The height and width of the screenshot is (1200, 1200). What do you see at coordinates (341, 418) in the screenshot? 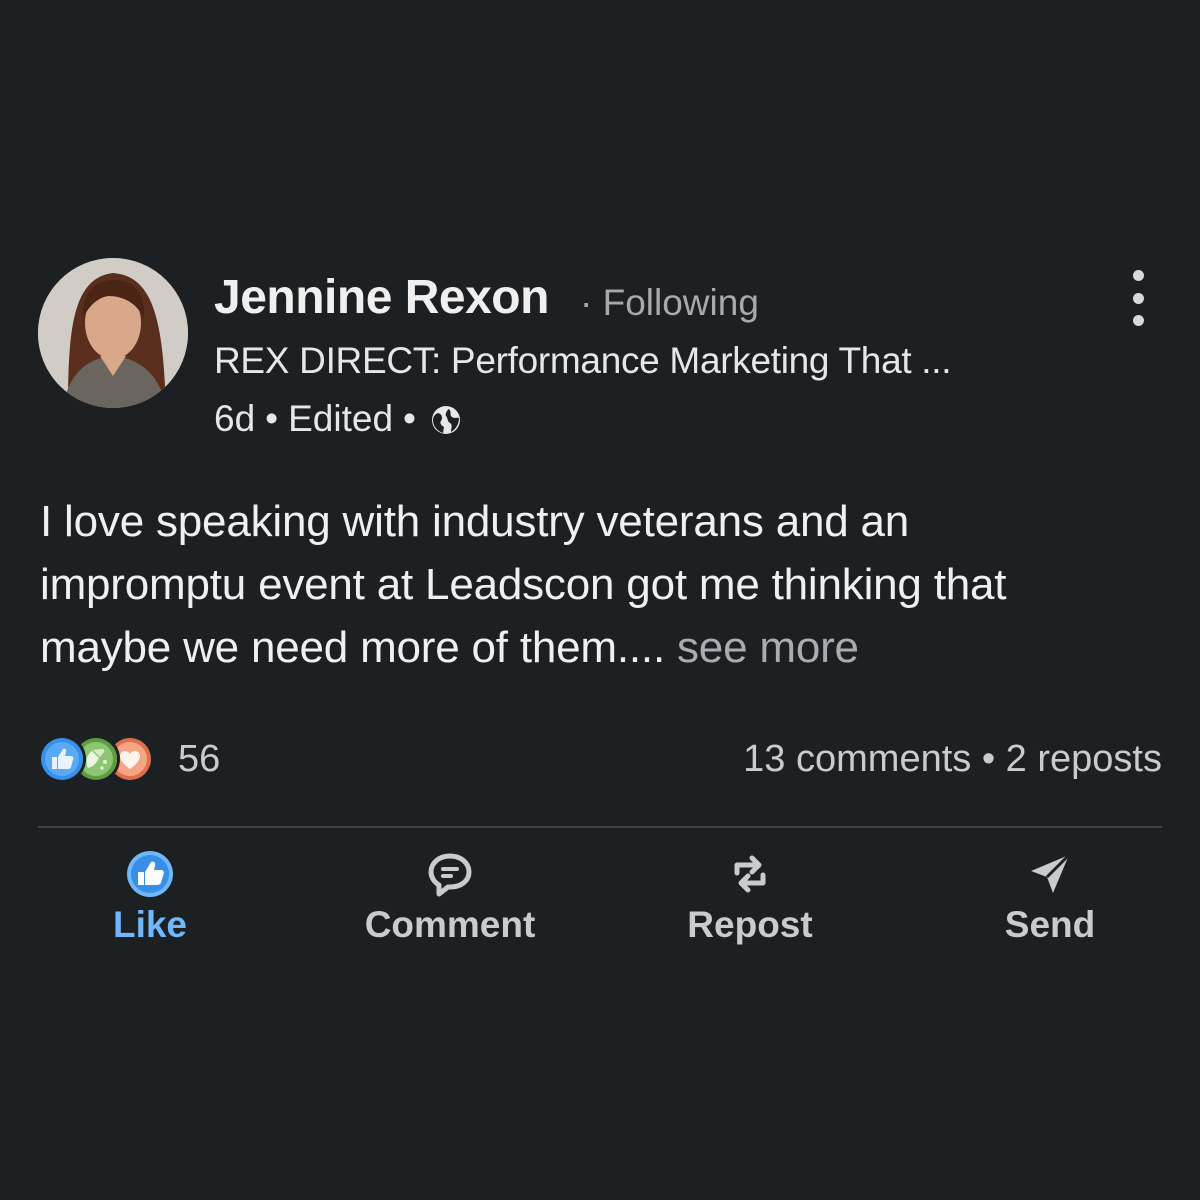
I see `edited-label: Edited` at bounding box center [341, 418].